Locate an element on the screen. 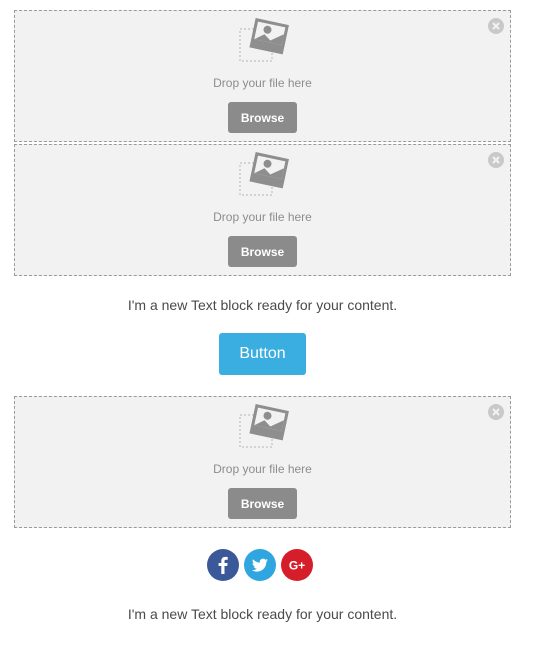 The width and height of the screenshot is (533, 660). social-icons: G+ is located at coordinates (260, 565).